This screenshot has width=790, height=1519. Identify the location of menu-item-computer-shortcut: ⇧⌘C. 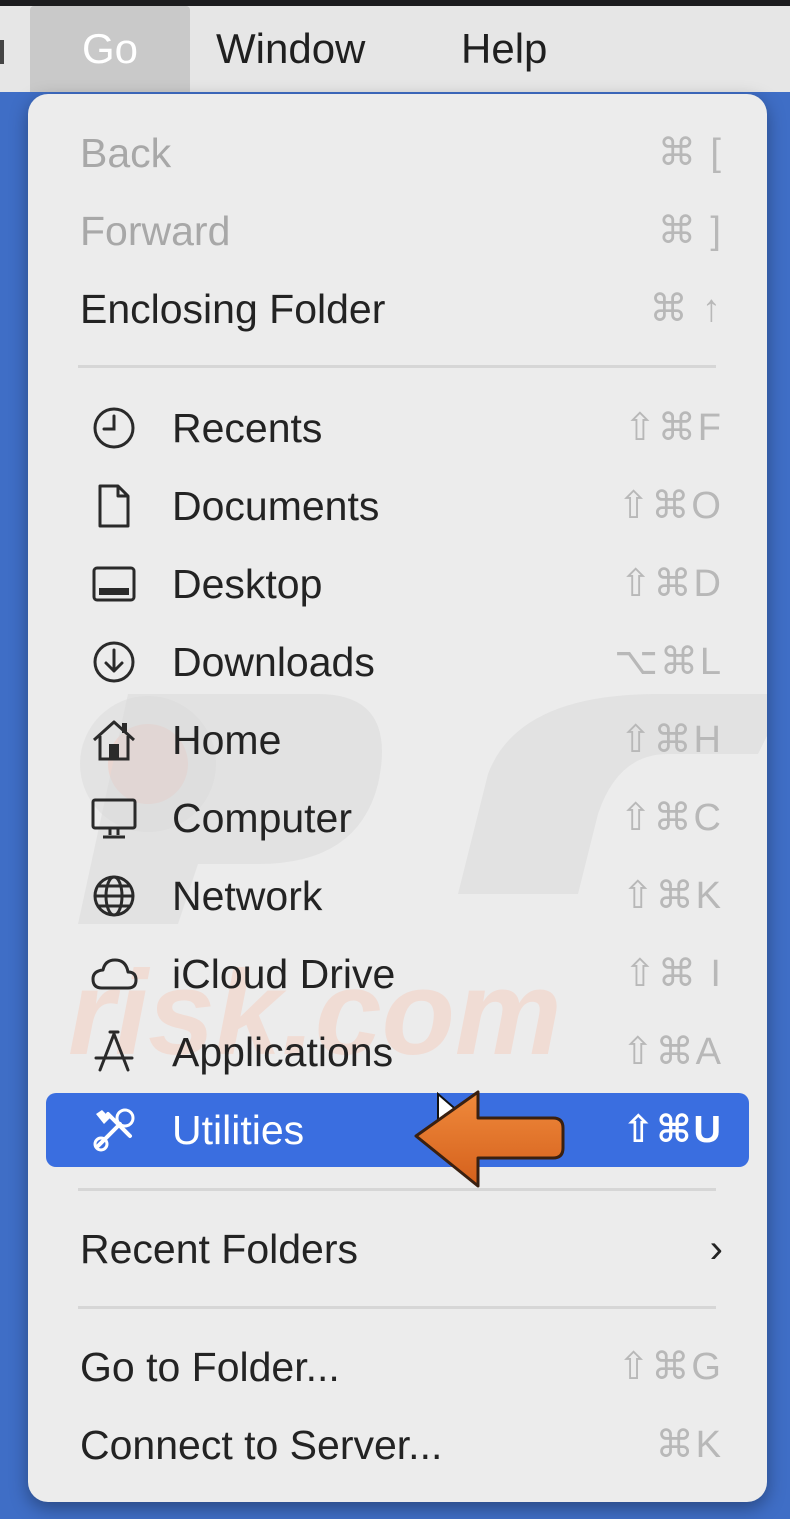
(671, 818).